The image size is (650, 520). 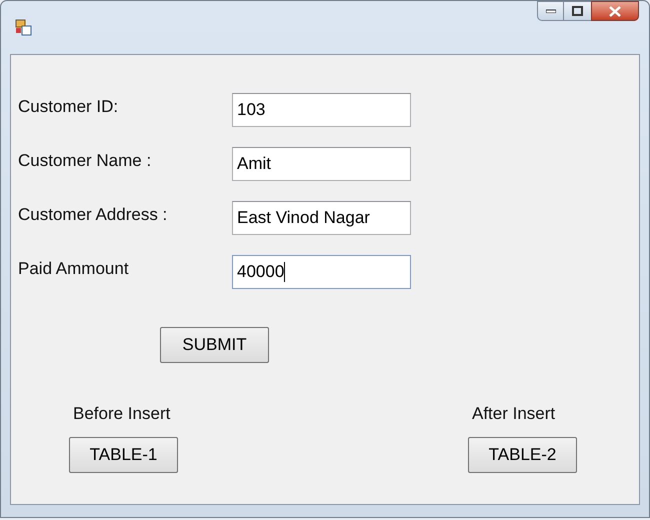 I want to click on field-label: Customer Address :, so click(x=93, y=215).